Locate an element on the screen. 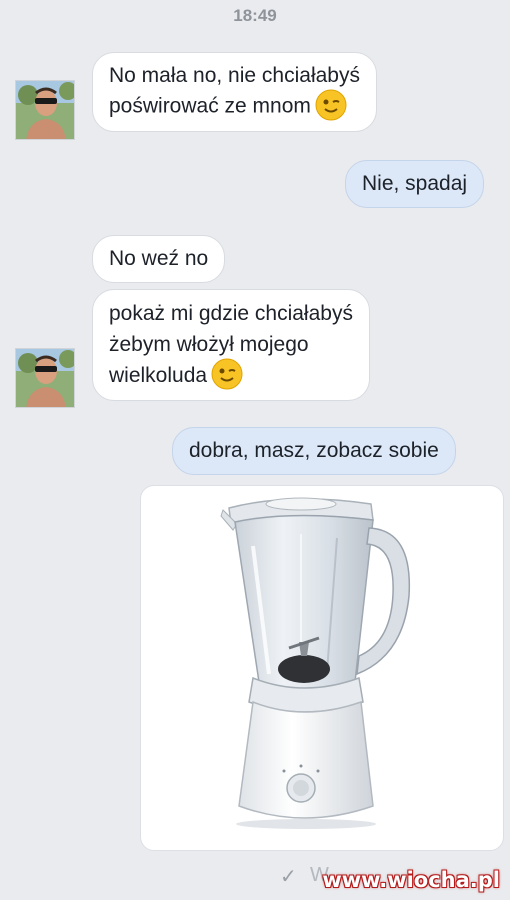 The image size is (510, 900). message-line: pokaż mi gdzie chciałabyś is located at coordinates (231, 313).